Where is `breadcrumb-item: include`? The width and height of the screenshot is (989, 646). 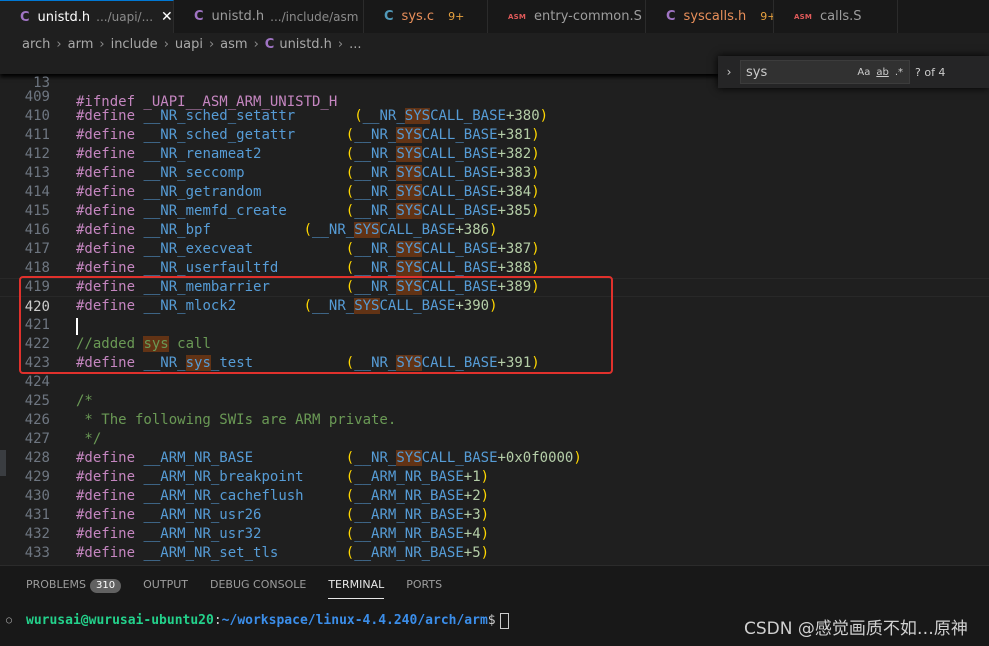
breadcrumb-item: include is located at coordinates (134, 44).